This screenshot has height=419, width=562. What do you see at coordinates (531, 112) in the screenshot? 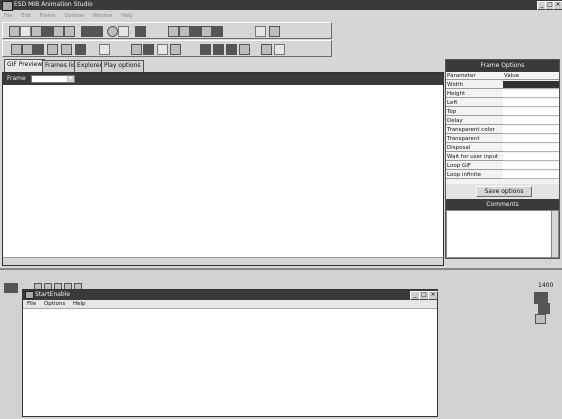
I see `value-top` at bounding box center [531, 112].